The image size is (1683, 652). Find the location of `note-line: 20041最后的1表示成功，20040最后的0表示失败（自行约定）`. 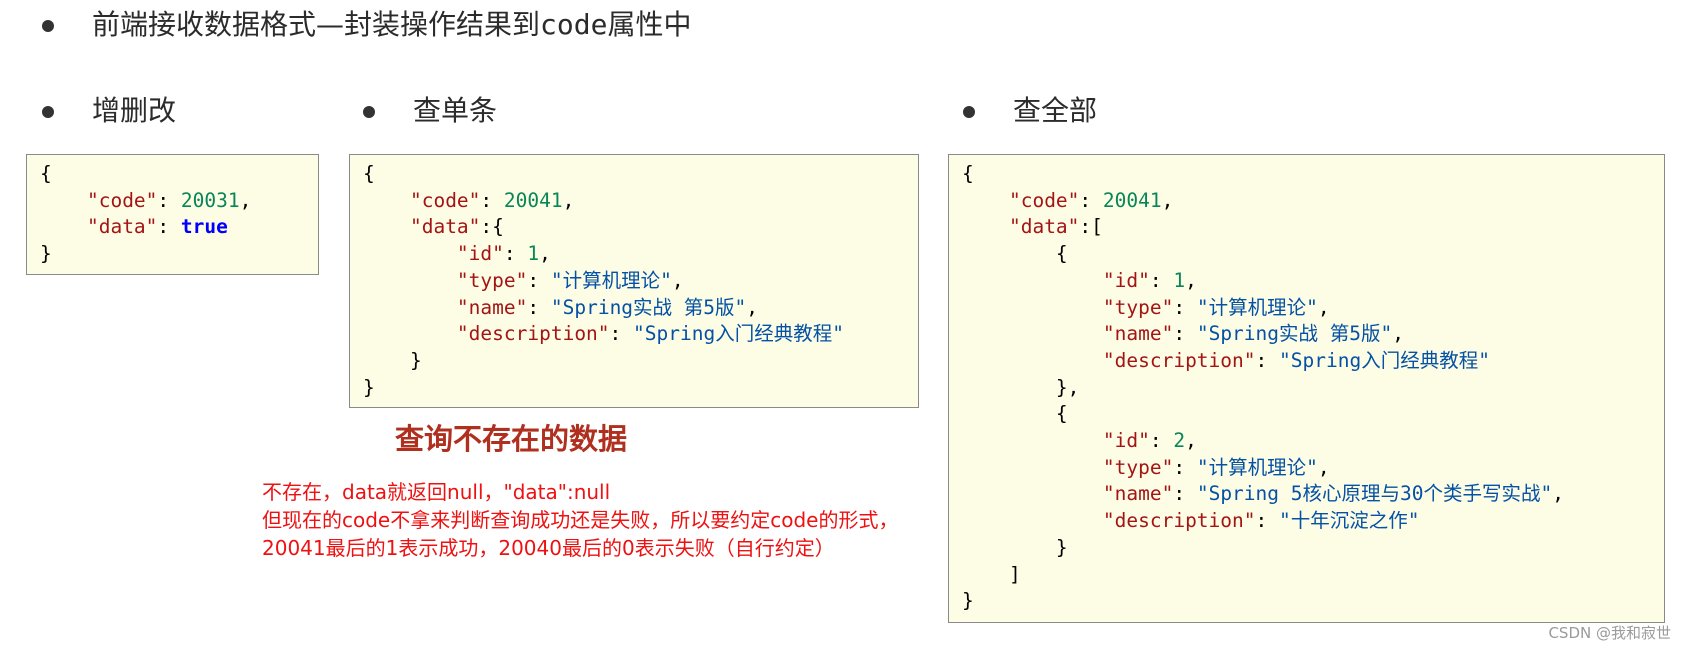

note-line: 20041最后的1表示成功，20040最后的0表示失败（自行约定） is located at coordinates (548, 548).